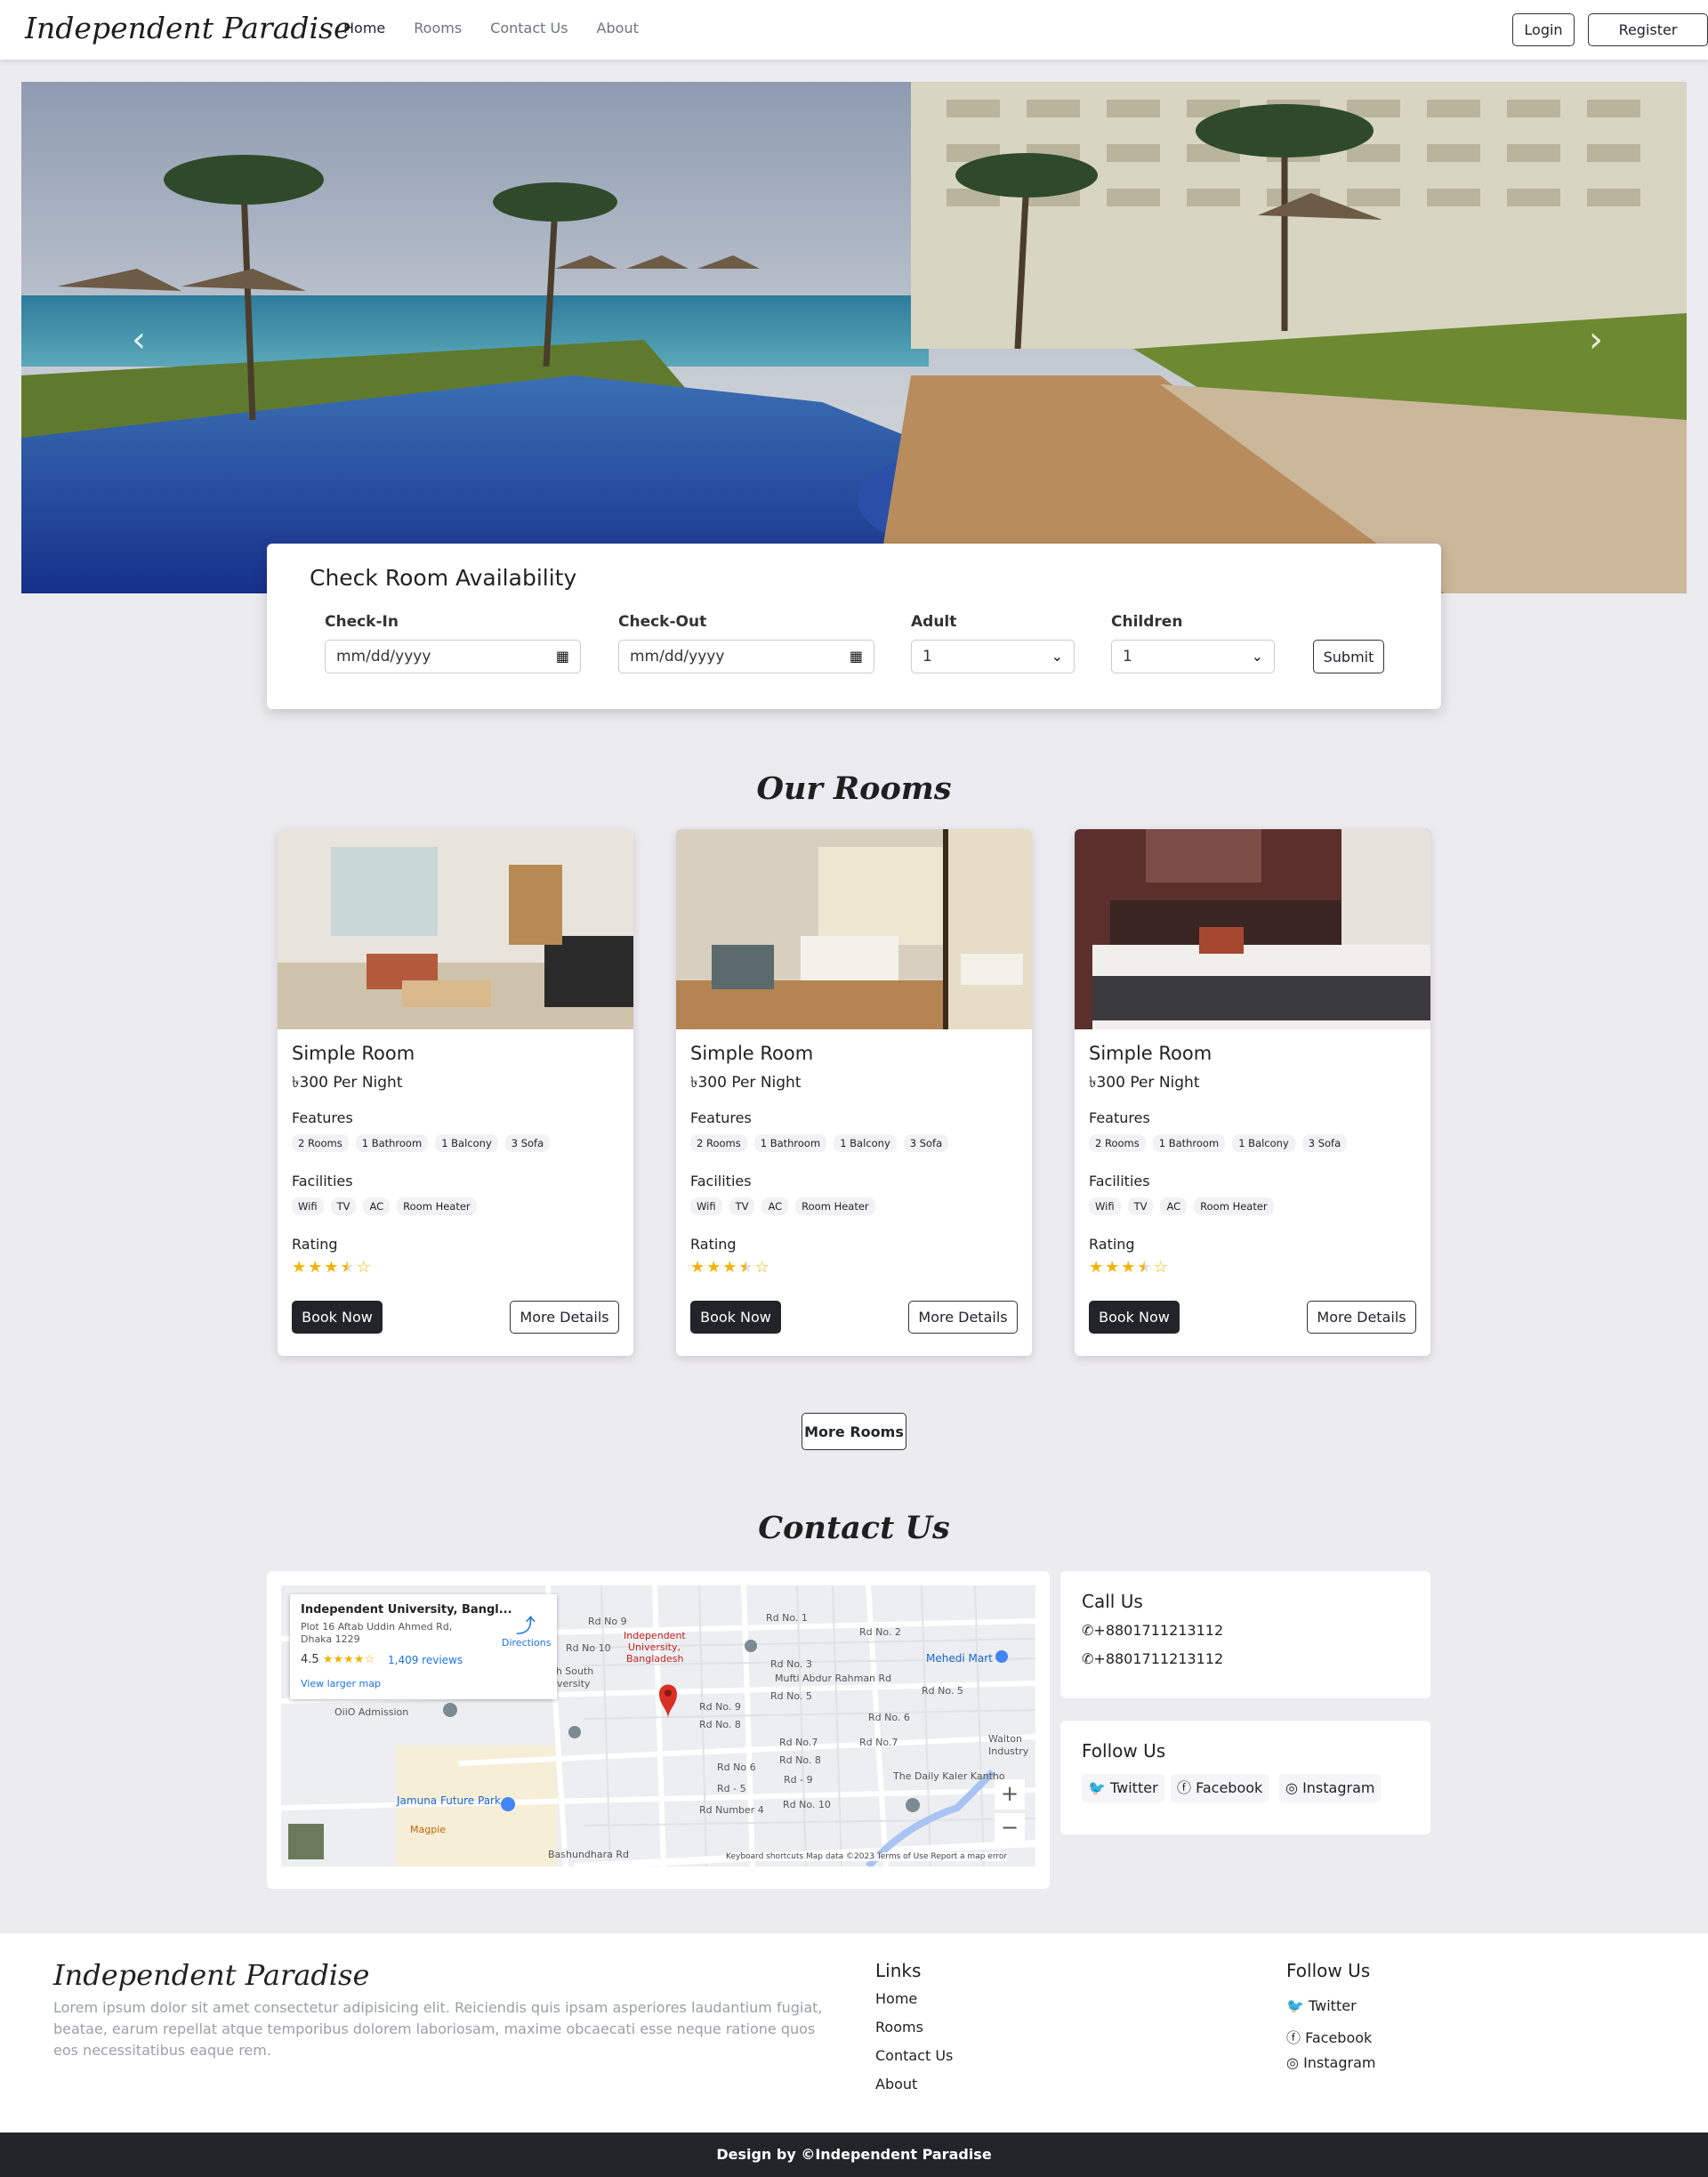 This screenshot has height=2177, width=1708. What do you see at coordinates (654, 1647) in the screenshot?
I see `svg-text: University,` at bounding box center [654, 1647].